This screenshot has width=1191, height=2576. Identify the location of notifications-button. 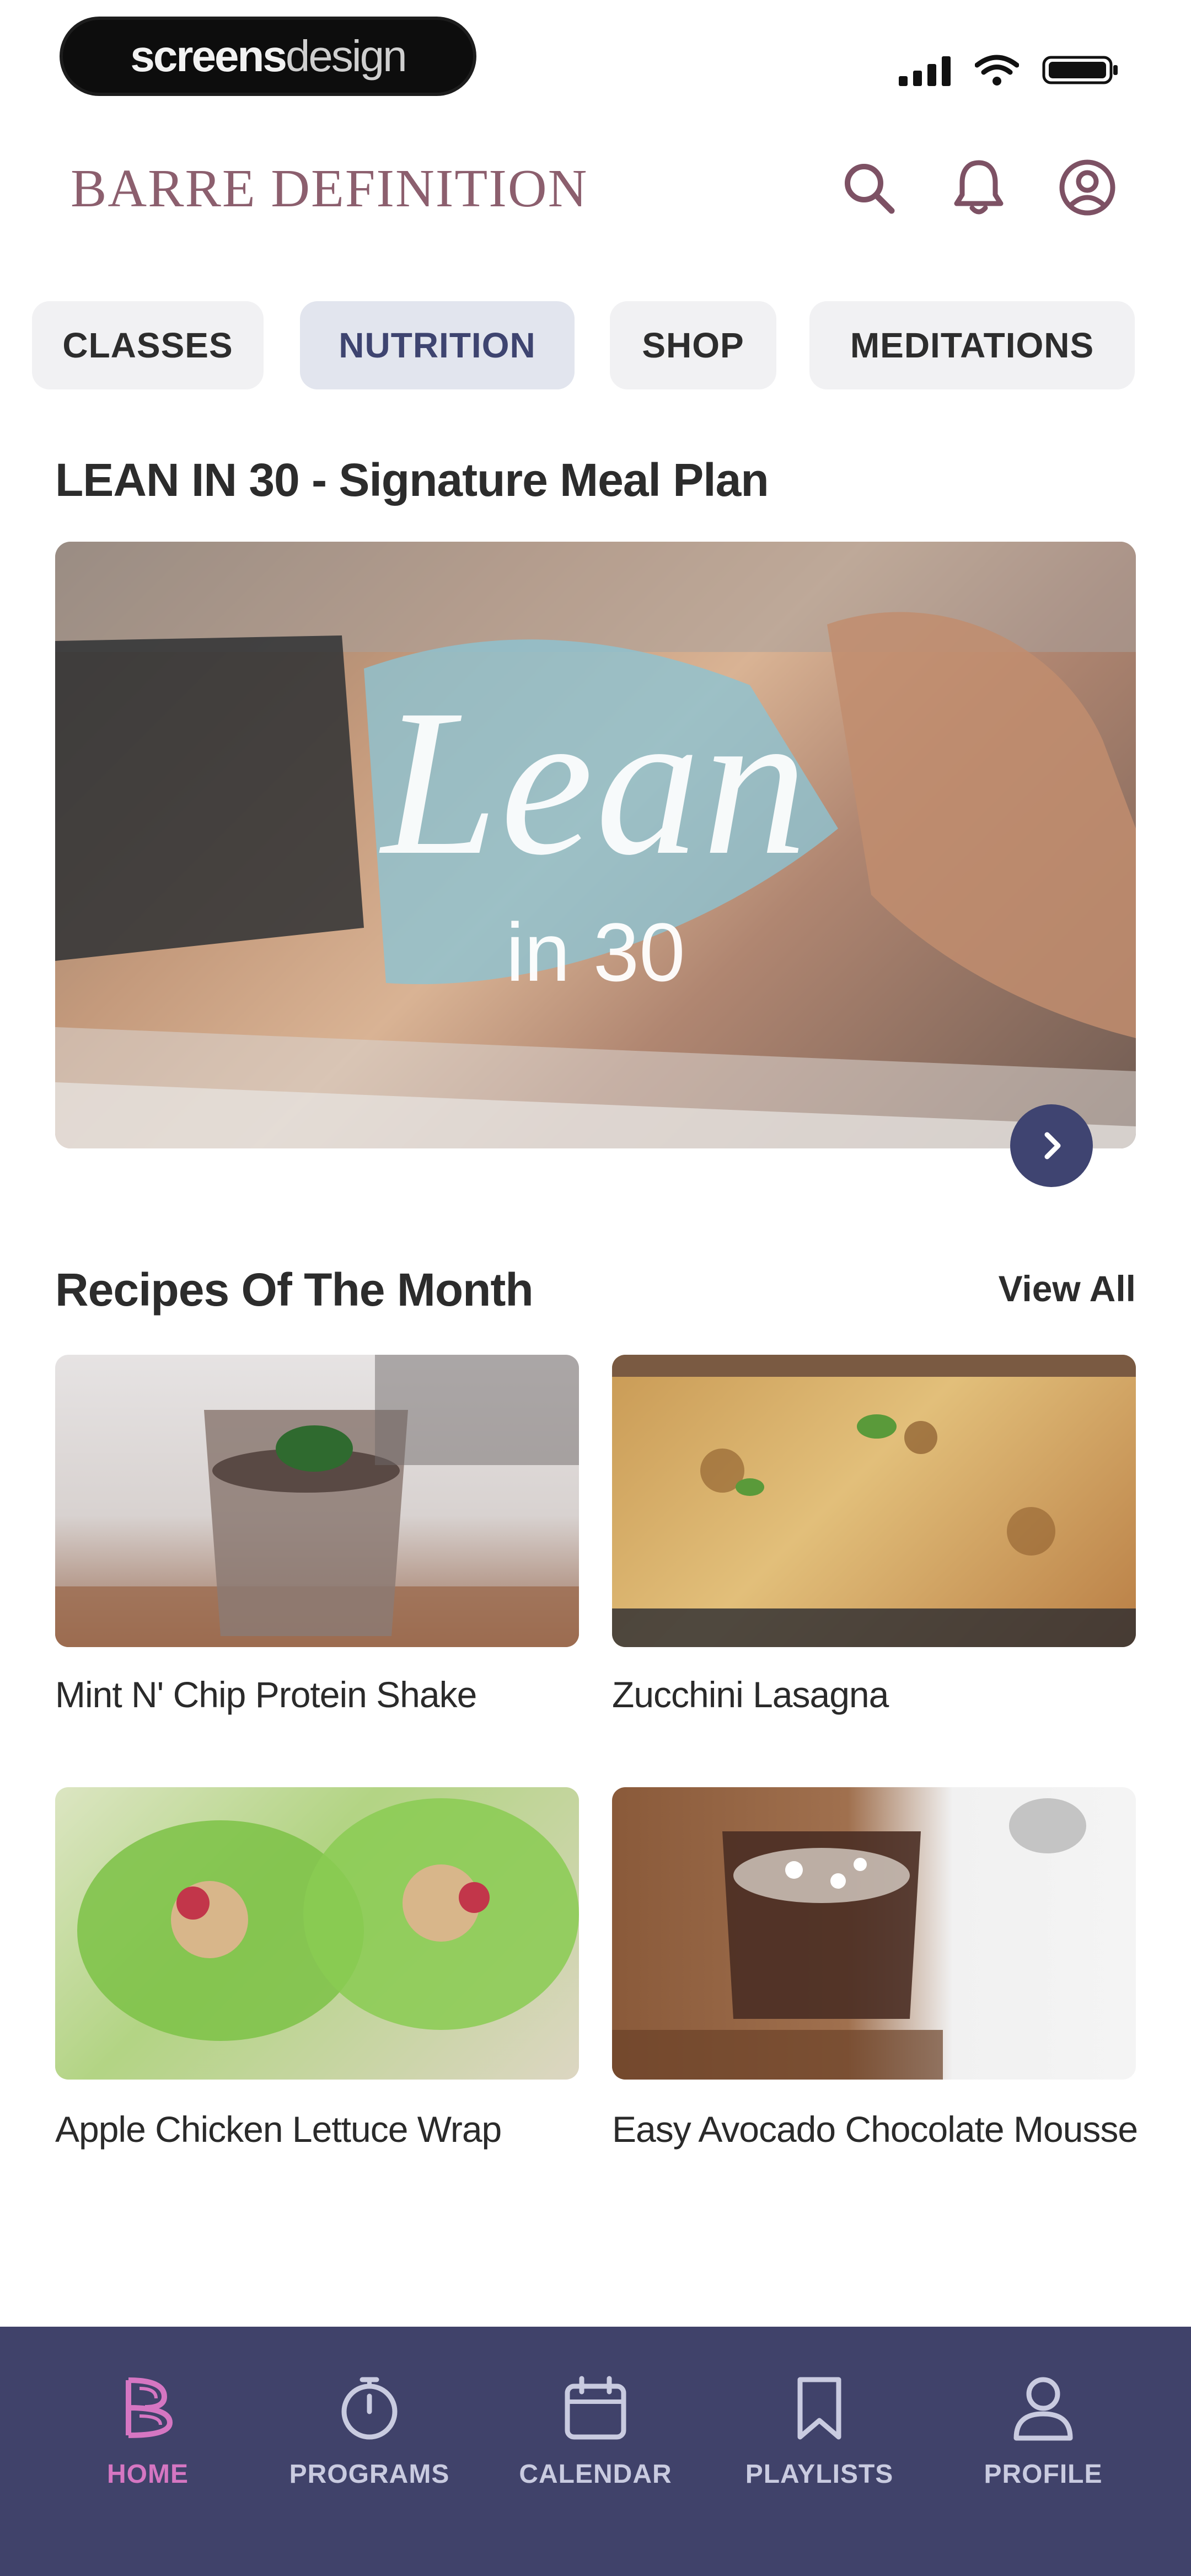
(979, 187).